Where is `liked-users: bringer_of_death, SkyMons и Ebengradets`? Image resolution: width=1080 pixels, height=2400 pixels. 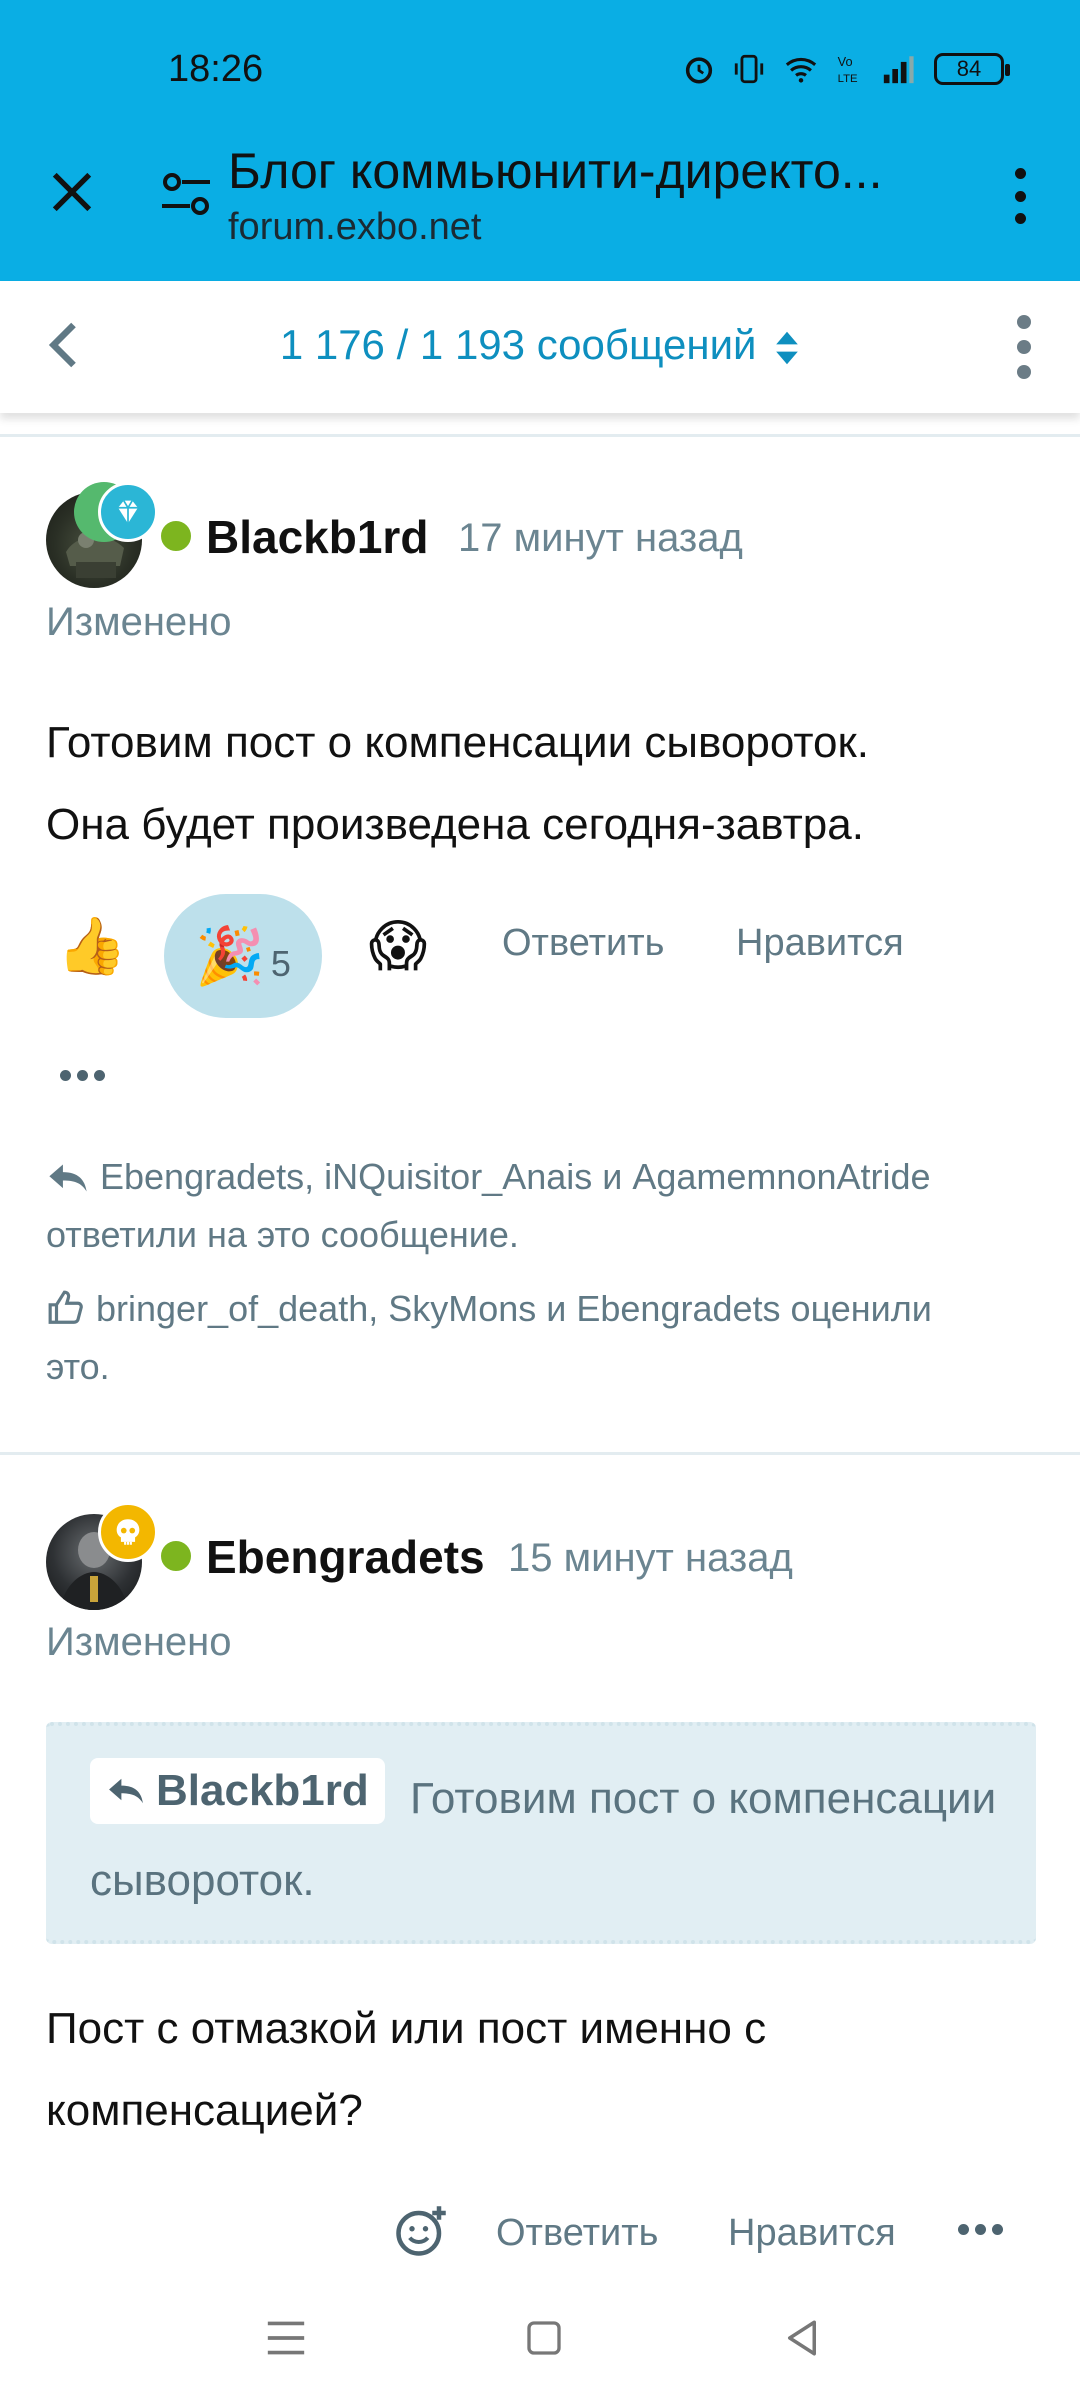
liked-users: bringer_of_death, SkyMons и Ebengradets is located at coordinates (438, 1308).